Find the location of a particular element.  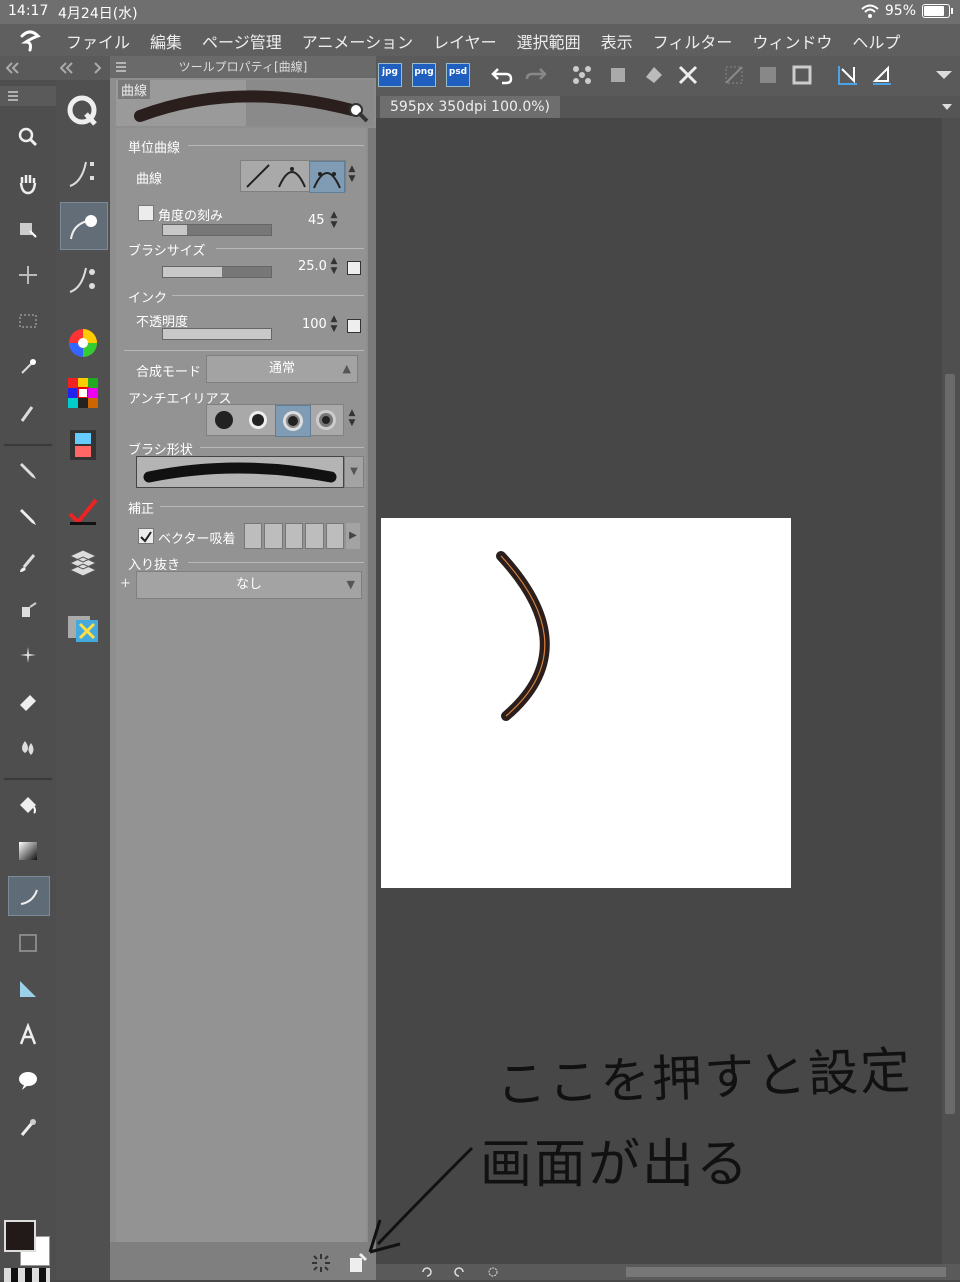

menu-edit: 編集 is located at coordinates (166, 41).